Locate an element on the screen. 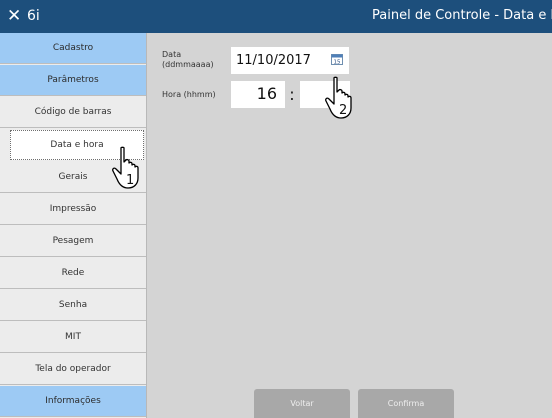 Image resolution: width=552 pixels, height=418 pixels. sidebar-item-pesagem: Pesagem is located at coordinates (73, 241).